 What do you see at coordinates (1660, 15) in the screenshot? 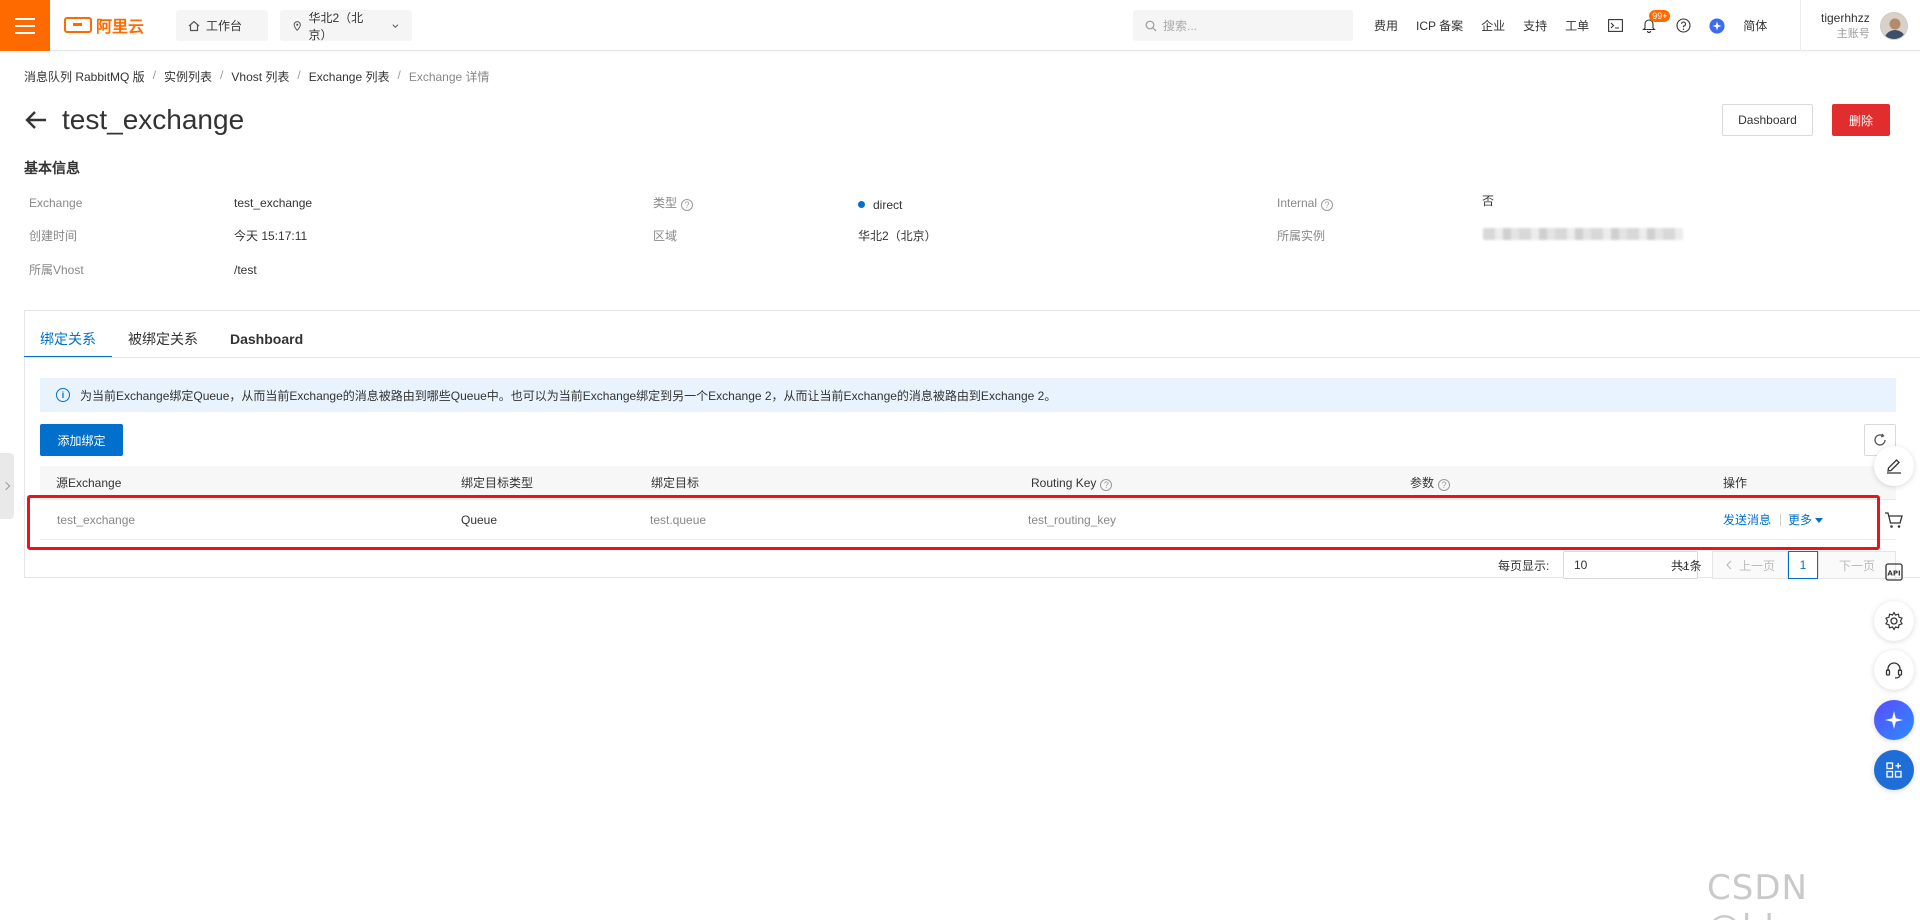
I see `notification-badge: 99+` at bounding box center [1660, 15].